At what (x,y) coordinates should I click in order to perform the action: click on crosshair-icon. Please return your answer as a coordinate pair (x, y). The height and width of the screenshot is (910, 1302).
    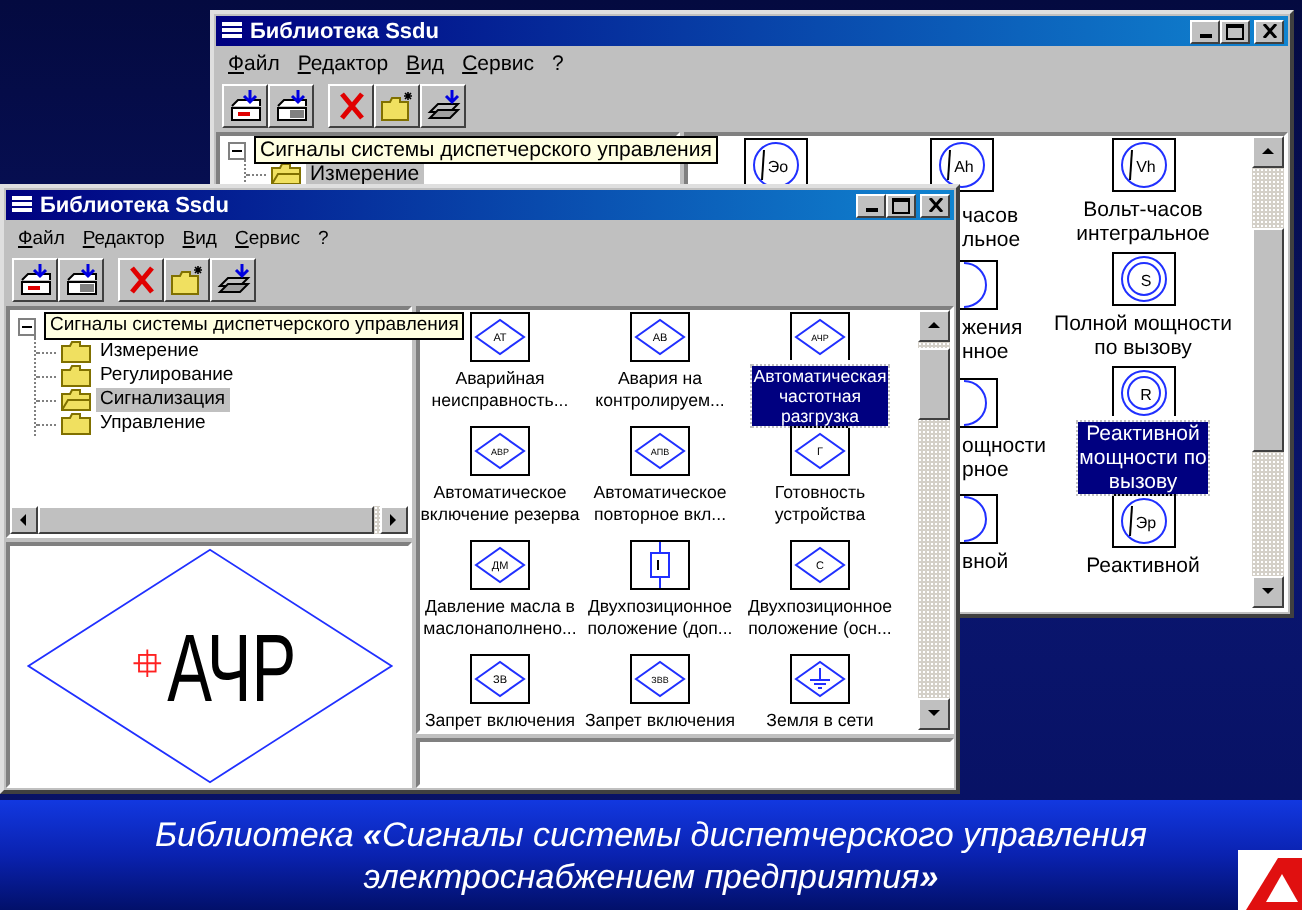
    Looking at the image, I should click on (146, 662).